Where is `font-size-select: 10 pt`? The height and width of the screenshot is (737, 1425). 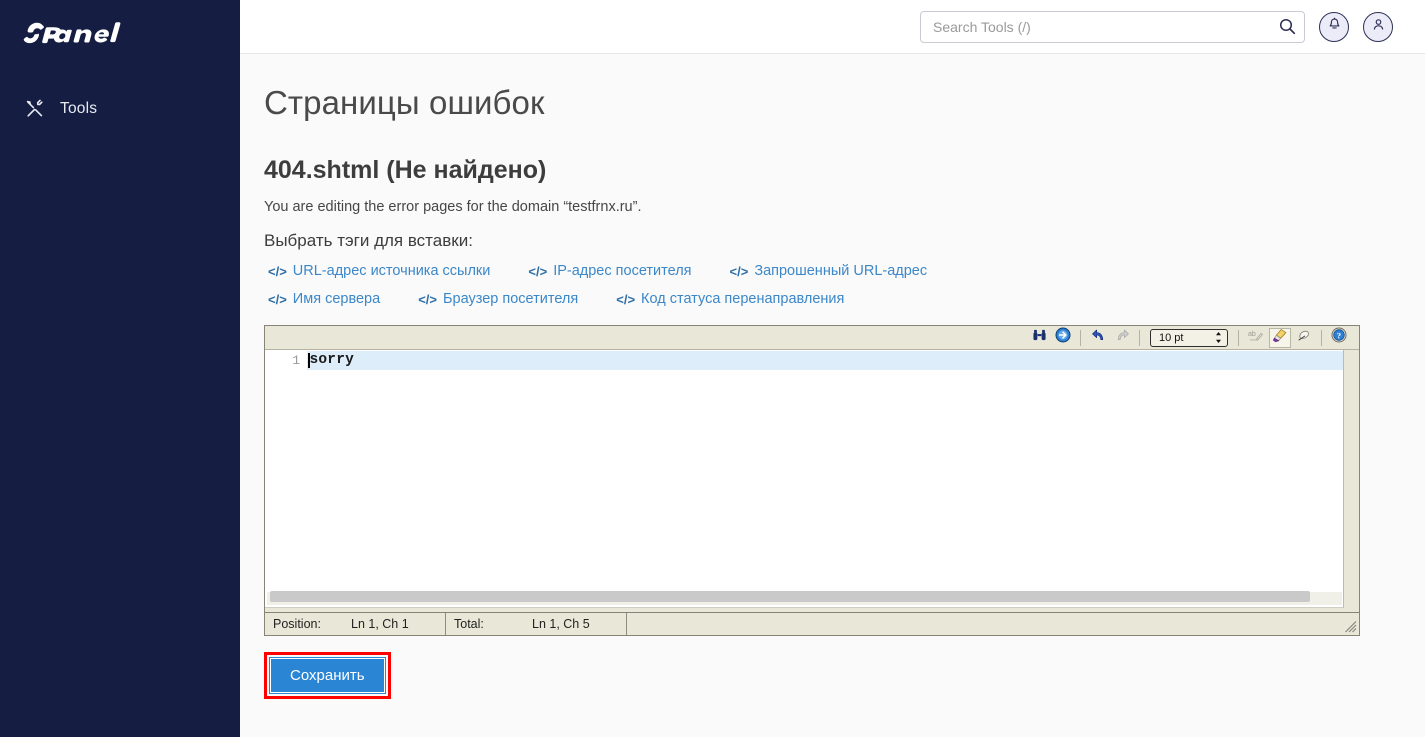
font-size-select: 10 pt is located at coordinates (1189, 337).